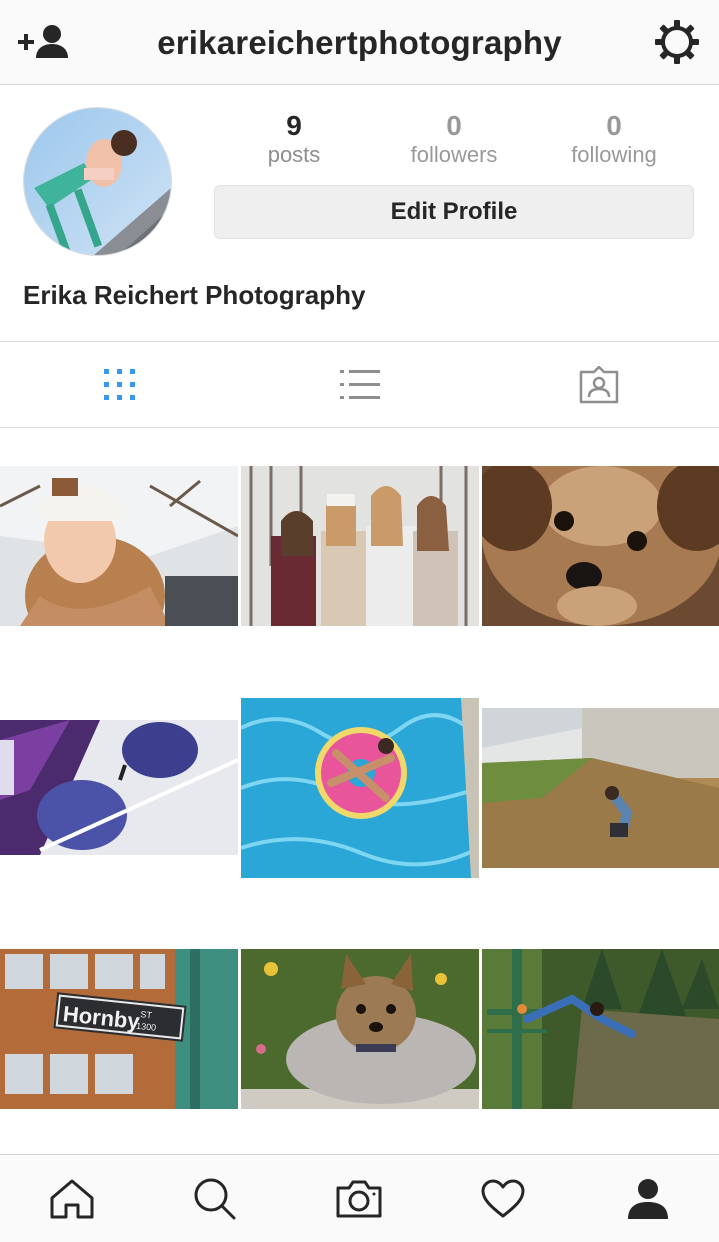 This screenshot has height=1242, width=719. Describe the element at coordinates (194, 295) in the screenshot. I see `display-name: Erika Reichert Photography` at that location.